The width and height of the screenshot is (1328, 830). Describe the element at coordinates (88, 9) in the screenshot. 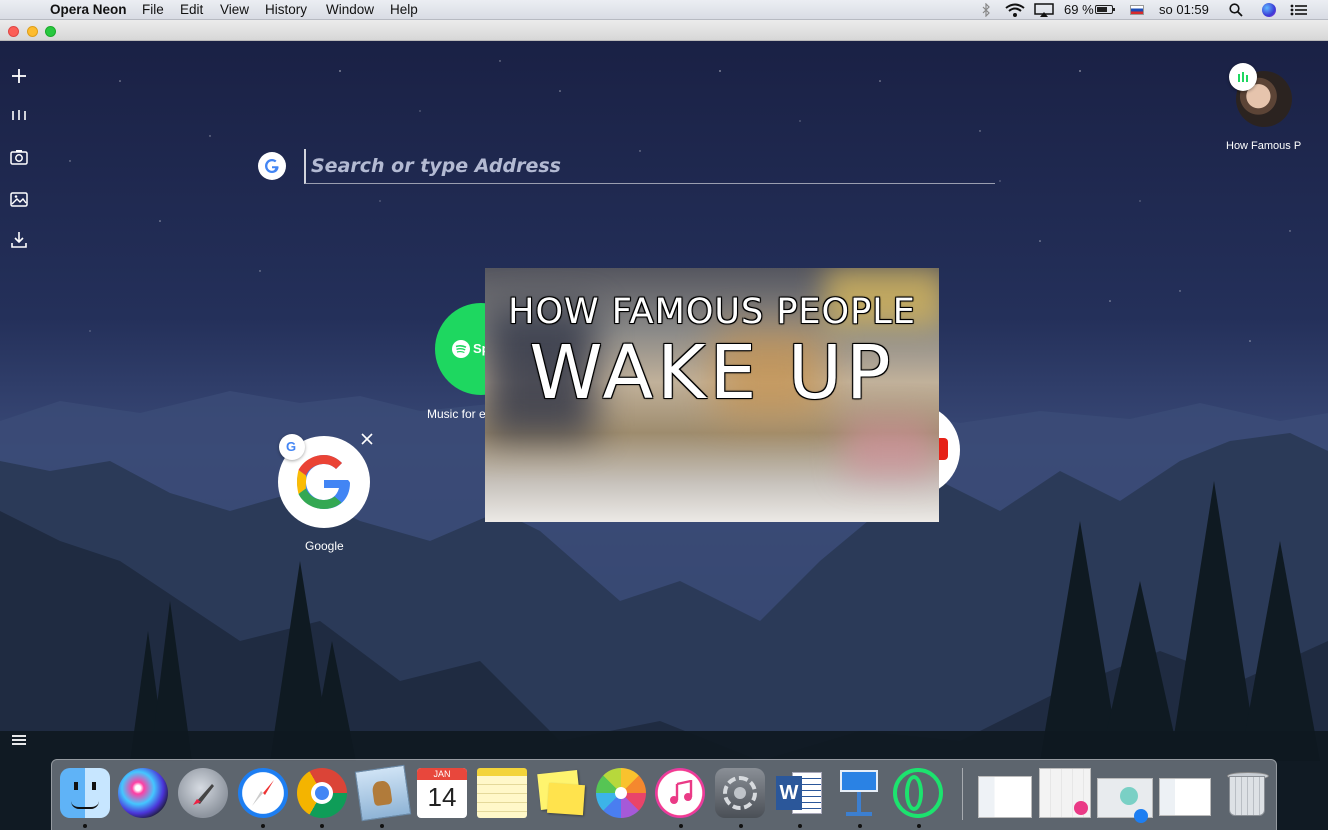

I see `menu-app-name: Opera Neon` at that location.